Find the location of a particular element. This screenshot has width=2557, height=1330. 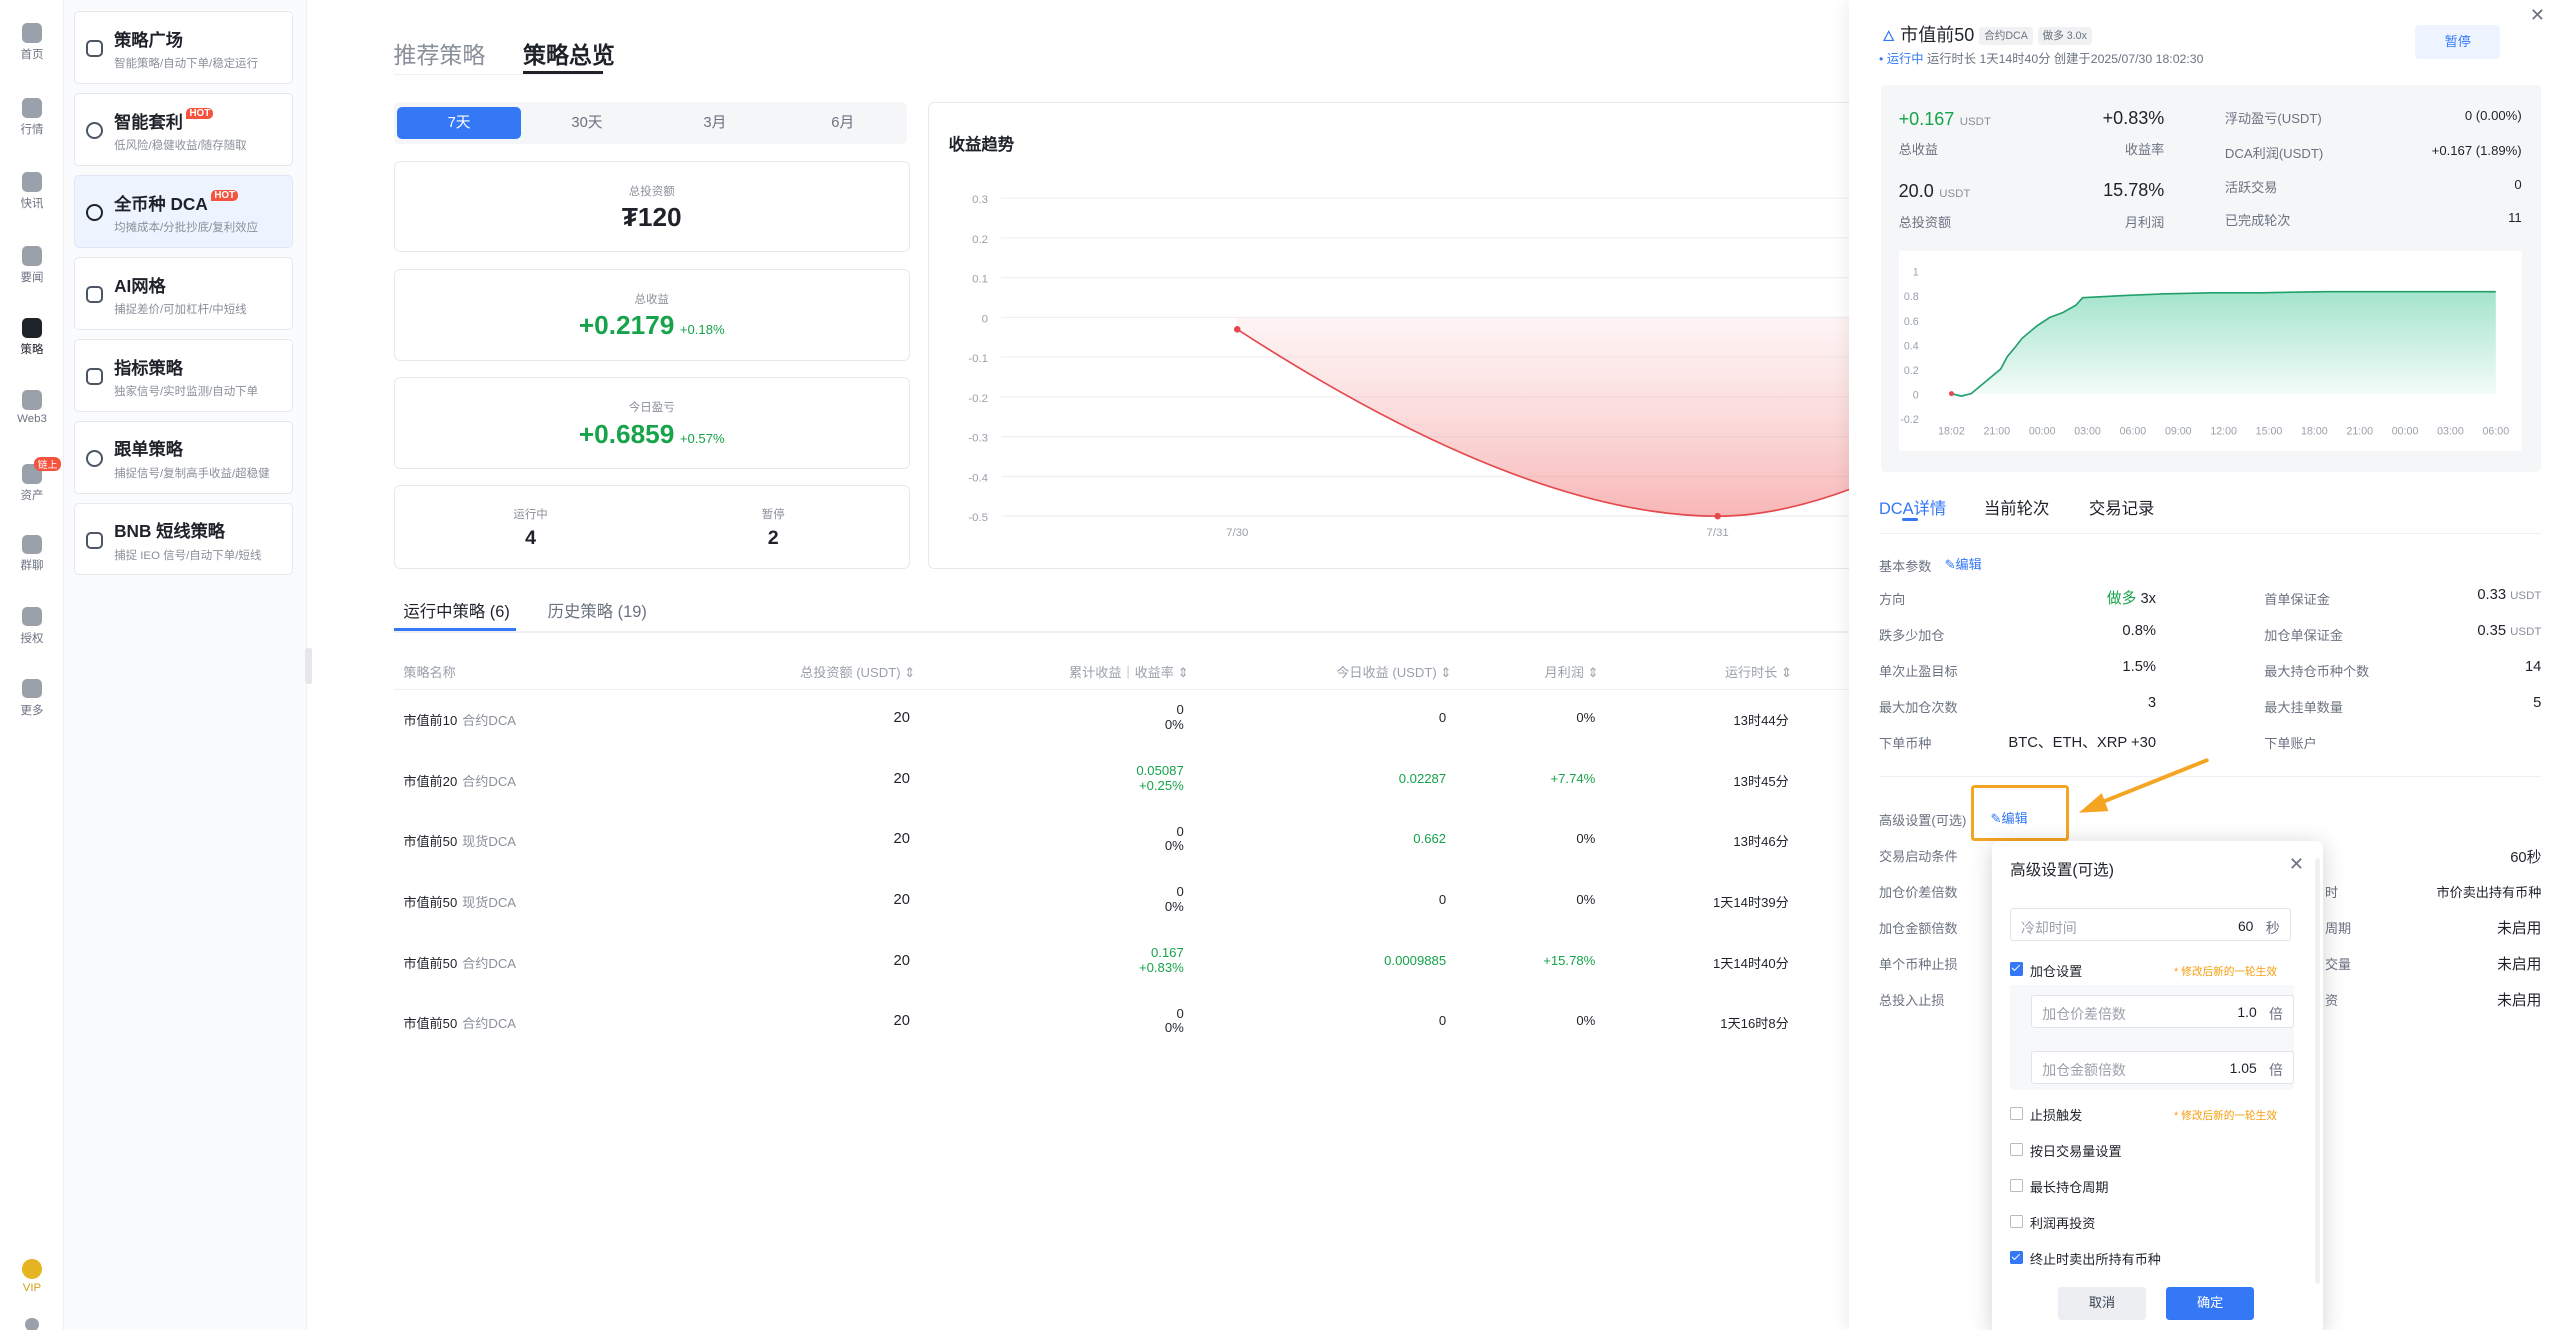

running-count: 4 is located at coordinates (531, 537).